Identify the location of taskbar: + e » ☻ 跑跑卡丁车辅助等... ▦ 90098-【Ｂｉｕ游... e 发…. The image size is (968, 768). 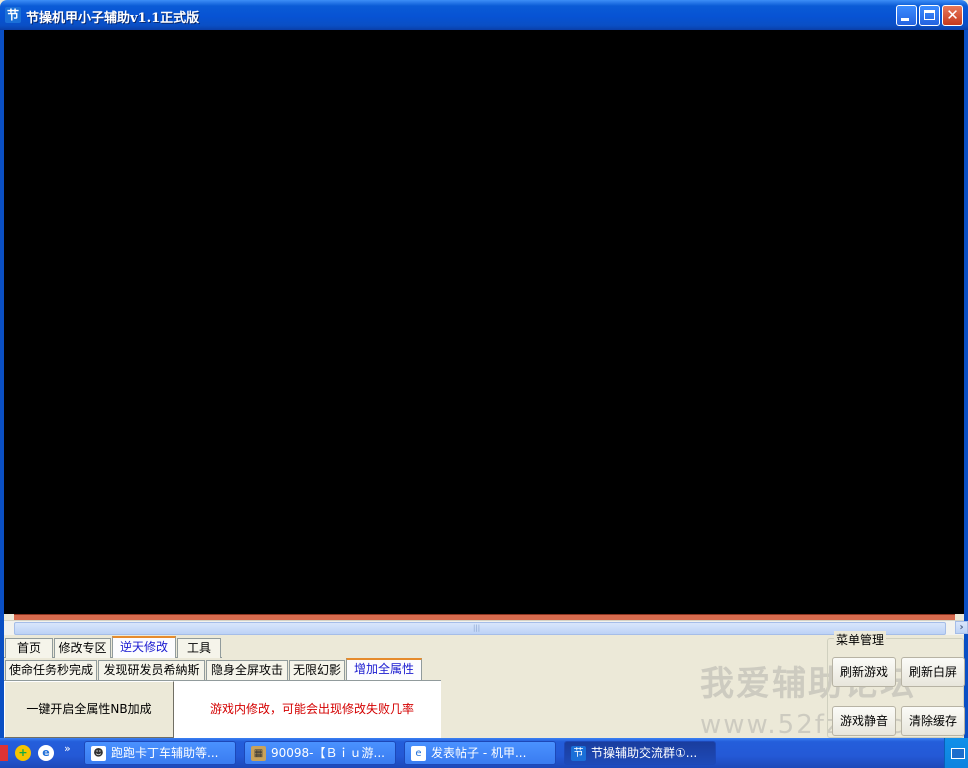
(484, 753).